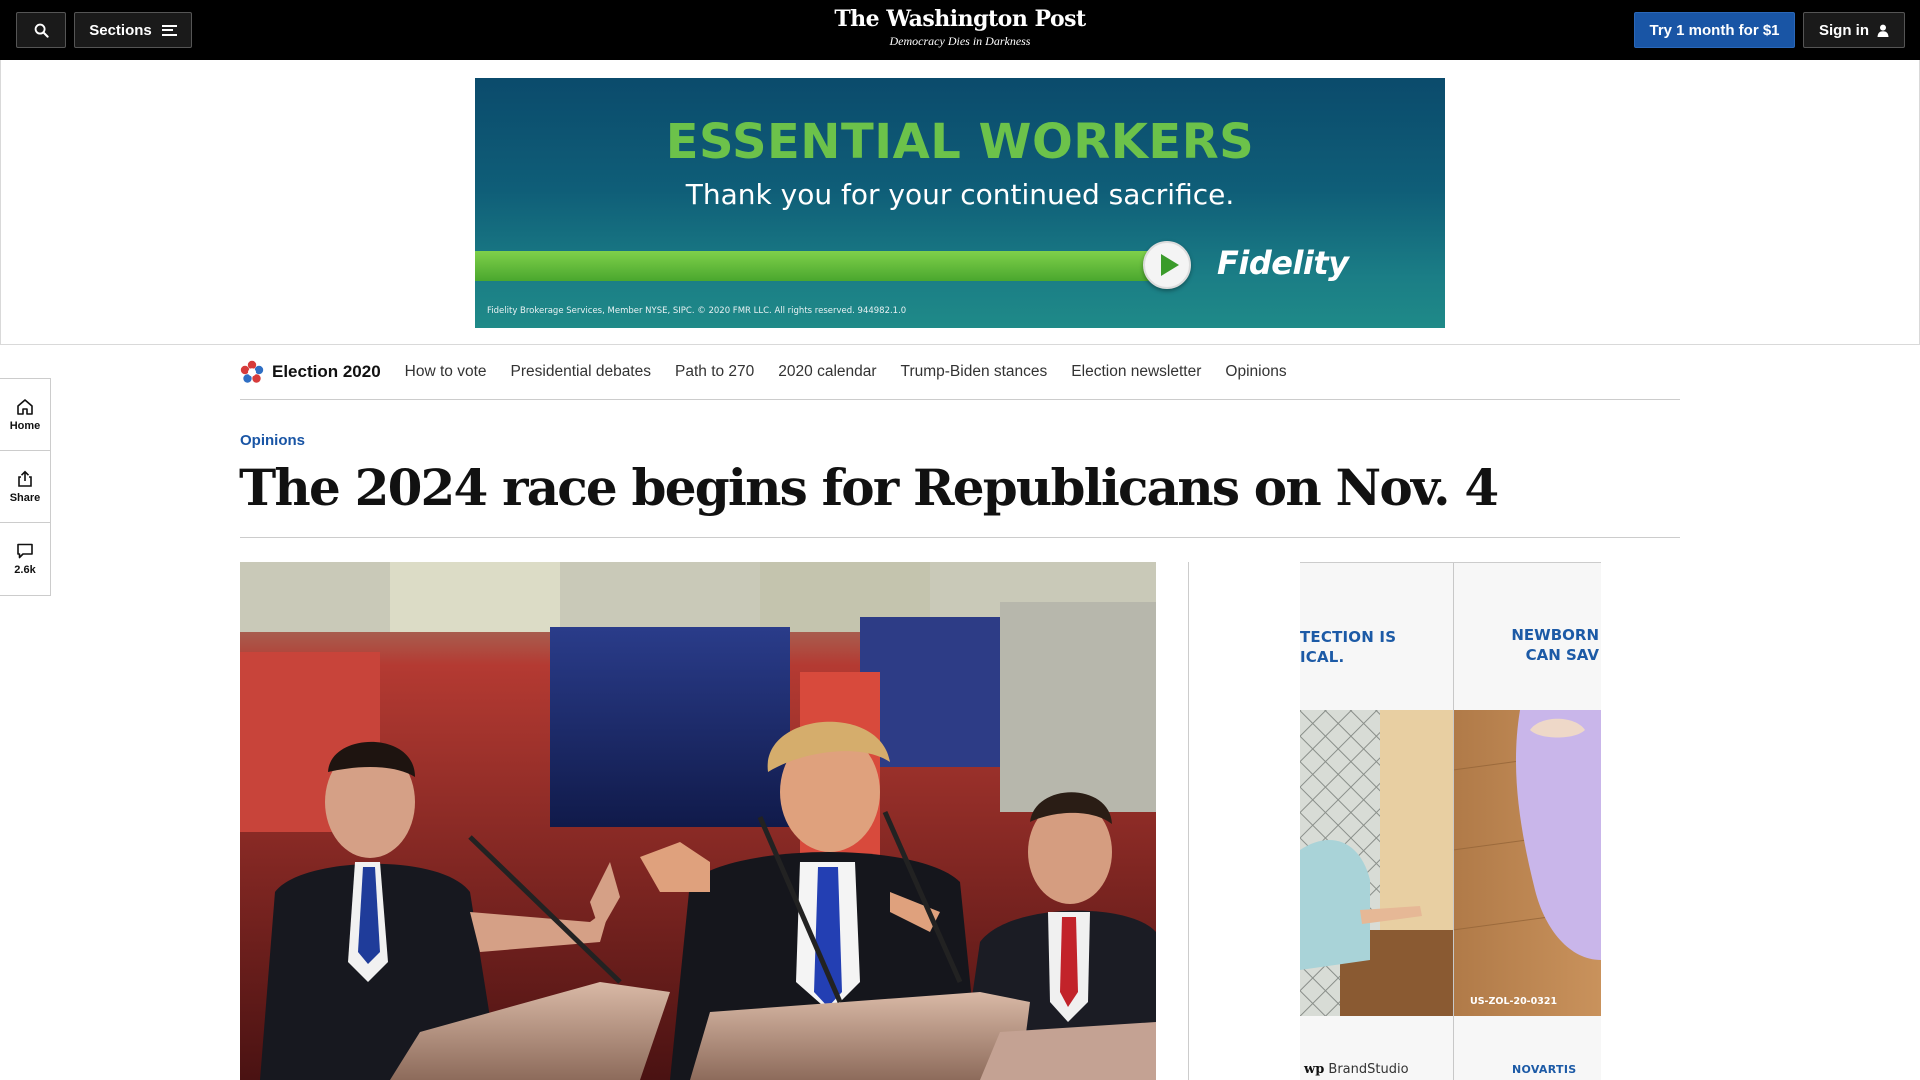  I want to click on sign-in-label: Sign in, so click(1844, 30).